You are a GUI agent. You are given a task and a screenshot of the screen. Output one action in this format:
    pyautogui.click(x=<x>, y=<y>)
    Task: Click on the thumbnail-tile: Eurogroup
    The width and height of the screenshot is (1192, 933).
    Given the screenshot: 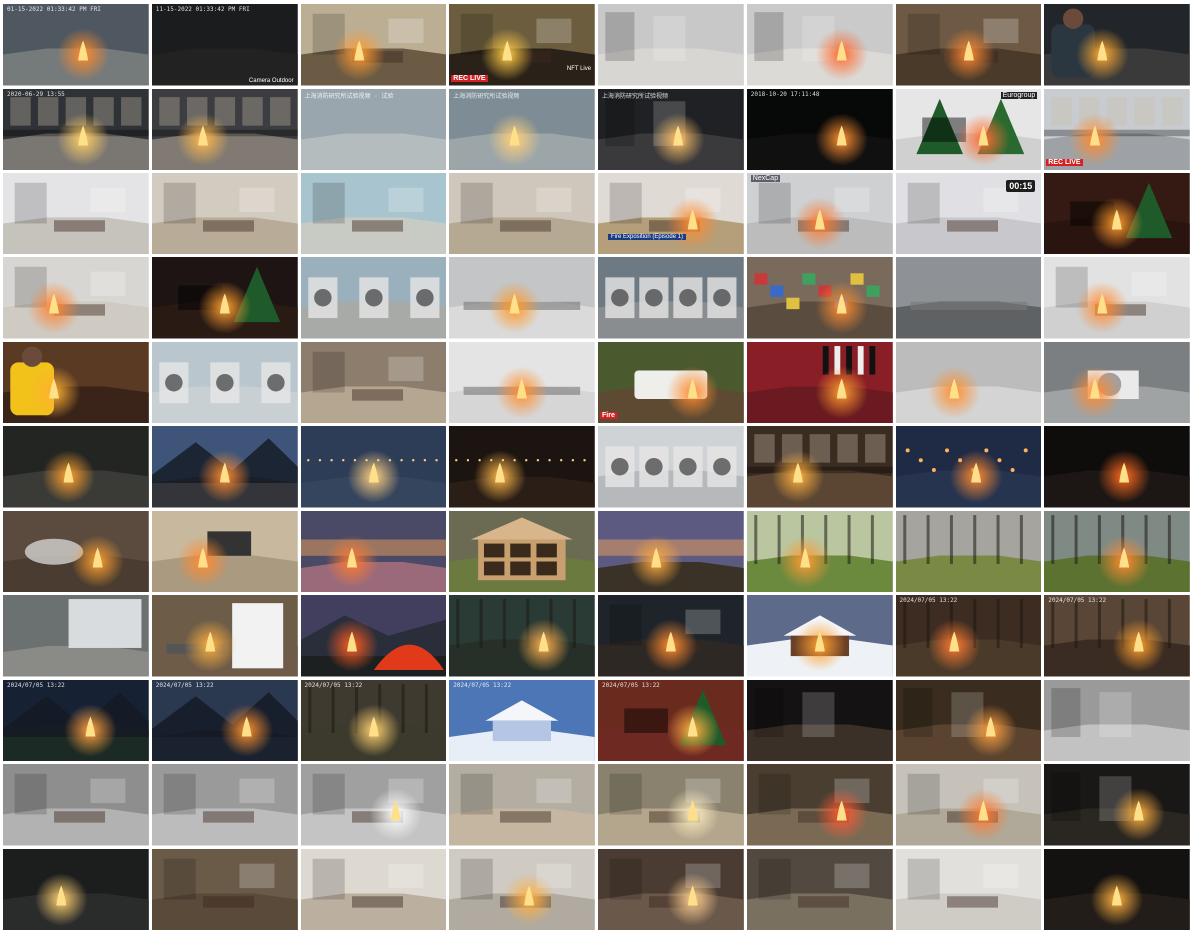 What is the action you would take?
    pyautogui.click(x=968, y=129)
    